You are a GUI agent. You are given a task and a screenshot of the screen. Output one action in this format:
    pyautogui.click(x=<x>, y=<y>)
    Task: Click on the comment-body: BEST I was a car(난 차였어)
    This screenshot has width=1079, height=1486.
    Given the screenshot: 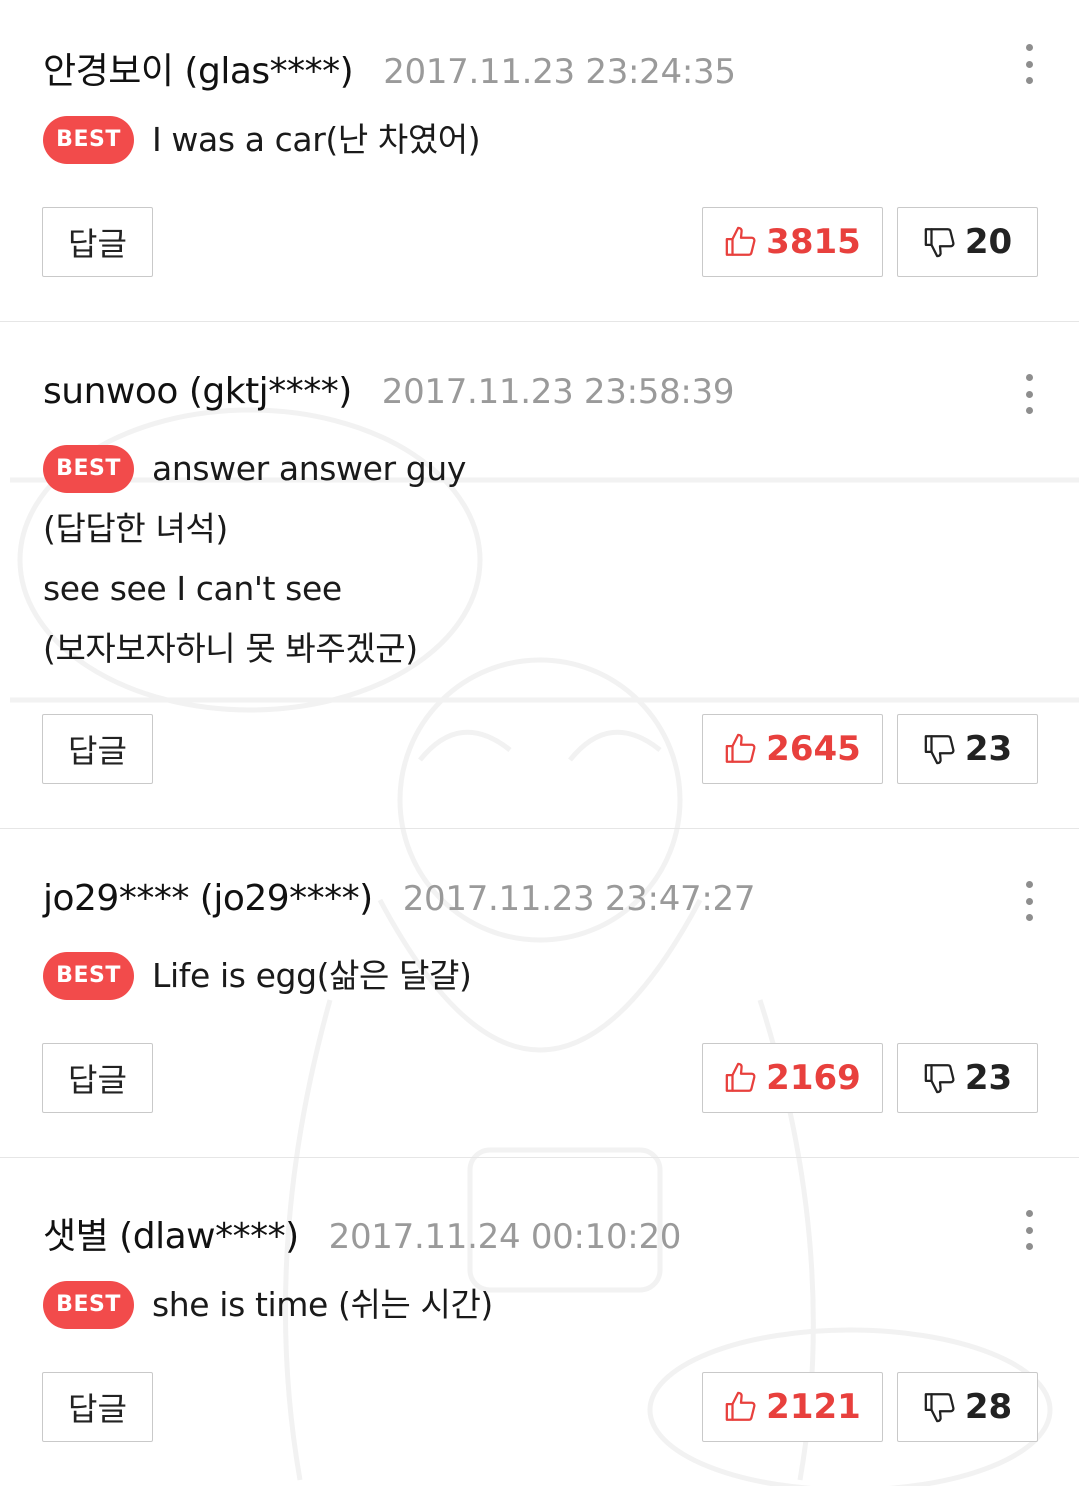 What is the action you would take?
    pyautogui.click(x=541, y=140)
    